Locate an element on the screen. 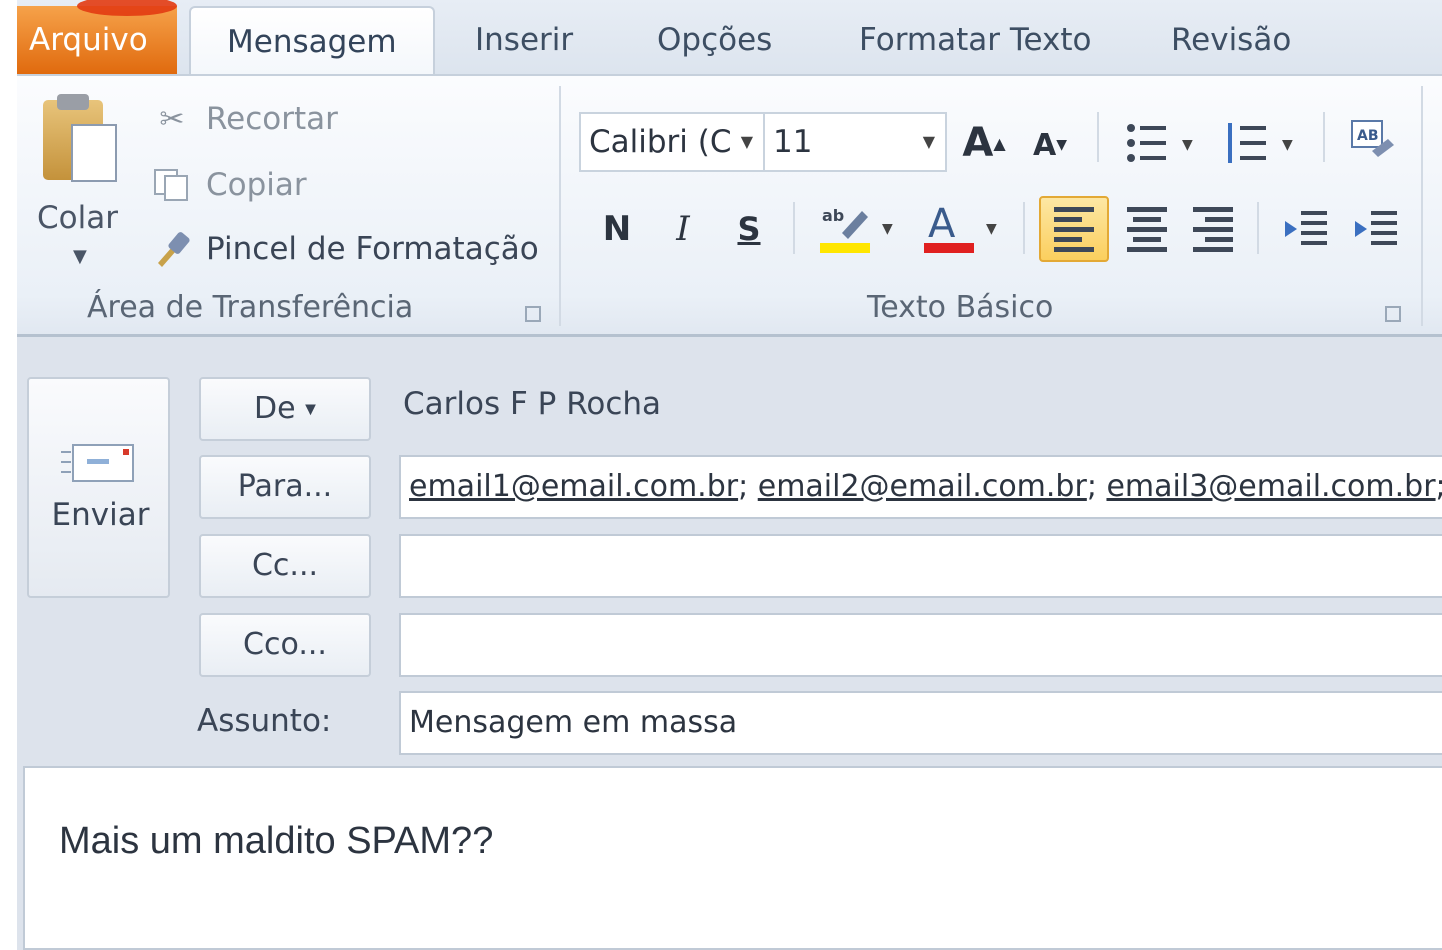  cut-button: ✂ Recortar is located at coordinates (245, 119).